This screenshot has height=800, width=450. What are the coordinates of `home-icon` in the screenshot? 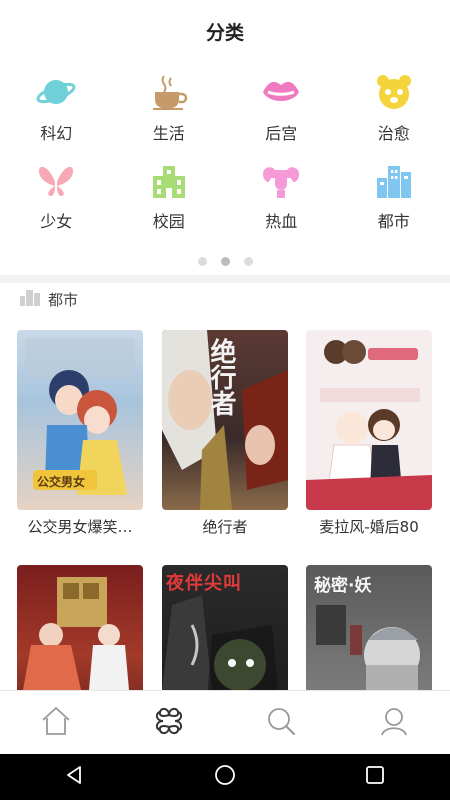 It's located at (56, 723).